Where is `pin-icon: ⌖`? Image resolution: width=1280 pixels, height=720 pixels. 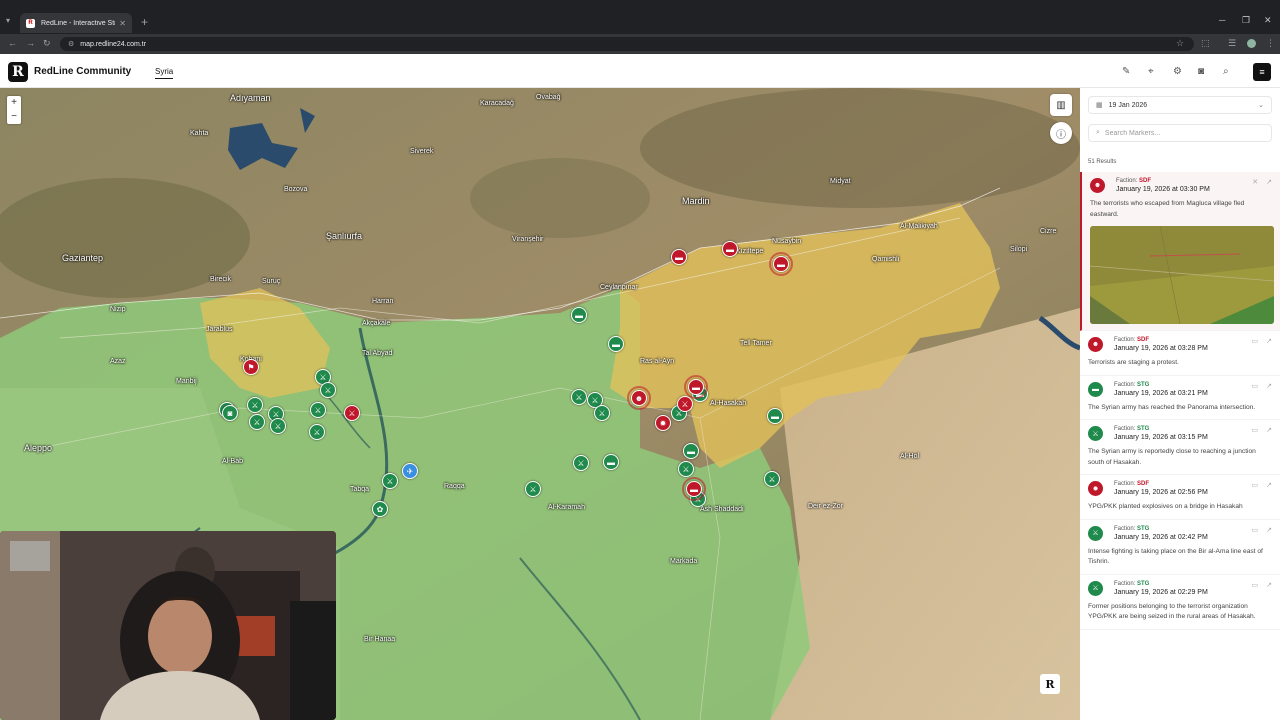
pin-icon: ⌖ is located at coordinates (1151, 71).